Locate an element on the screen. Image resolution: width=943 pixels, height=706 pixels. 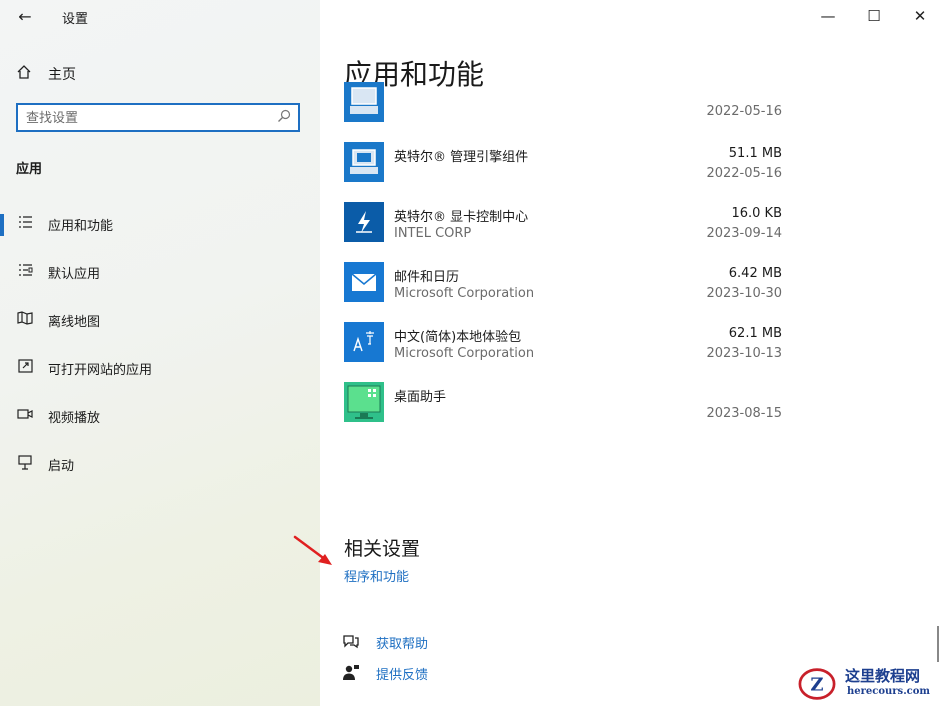
sidebar-item-offline-maps: 离线地图 is located at coordinates (160, 320).